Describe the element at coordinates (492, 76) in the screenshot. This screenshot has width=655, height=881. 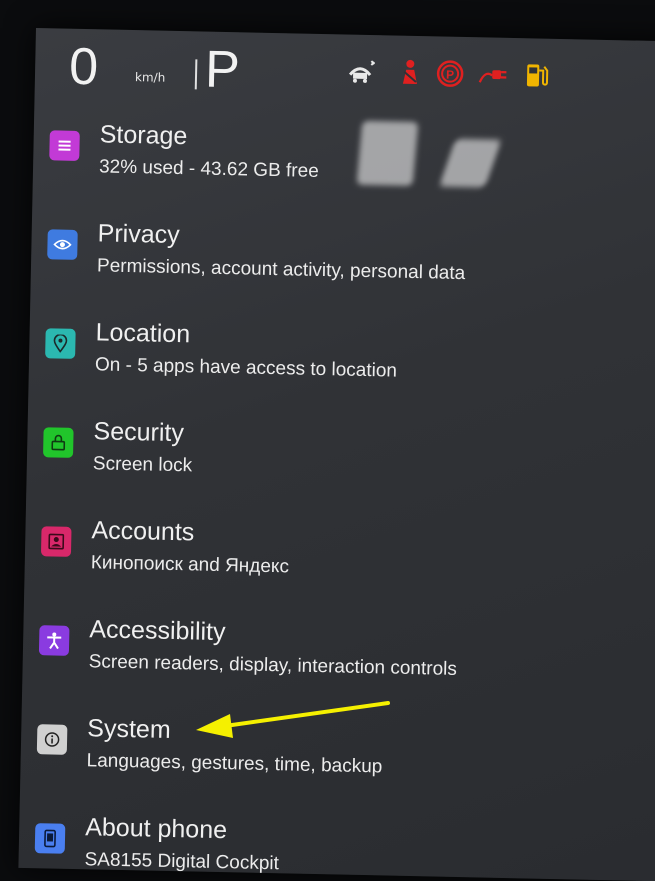
I see `charging-plug-icon` at that location.